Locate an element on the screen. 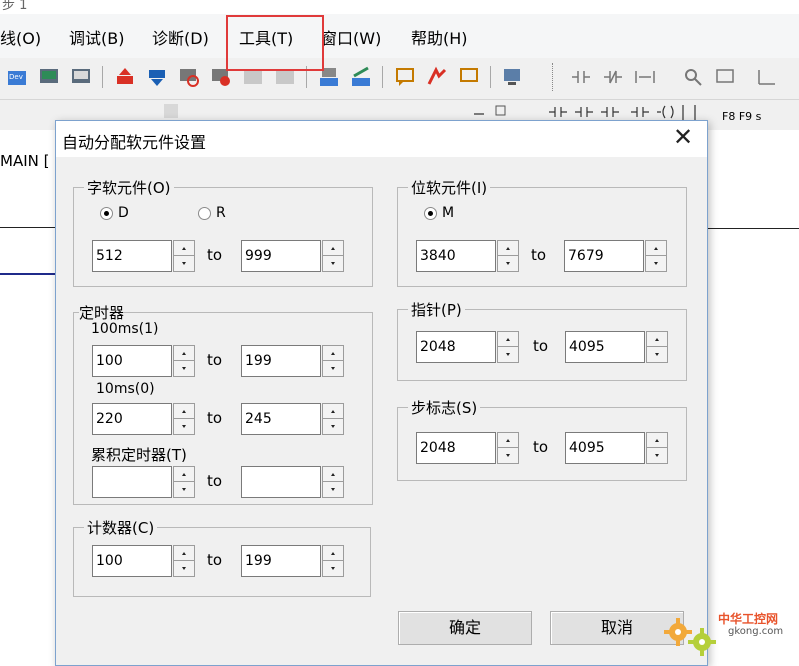 The height and width of the screenshot is (666, 799). timer-100ms-from-input: 100 is located at coordinates (132, 361).